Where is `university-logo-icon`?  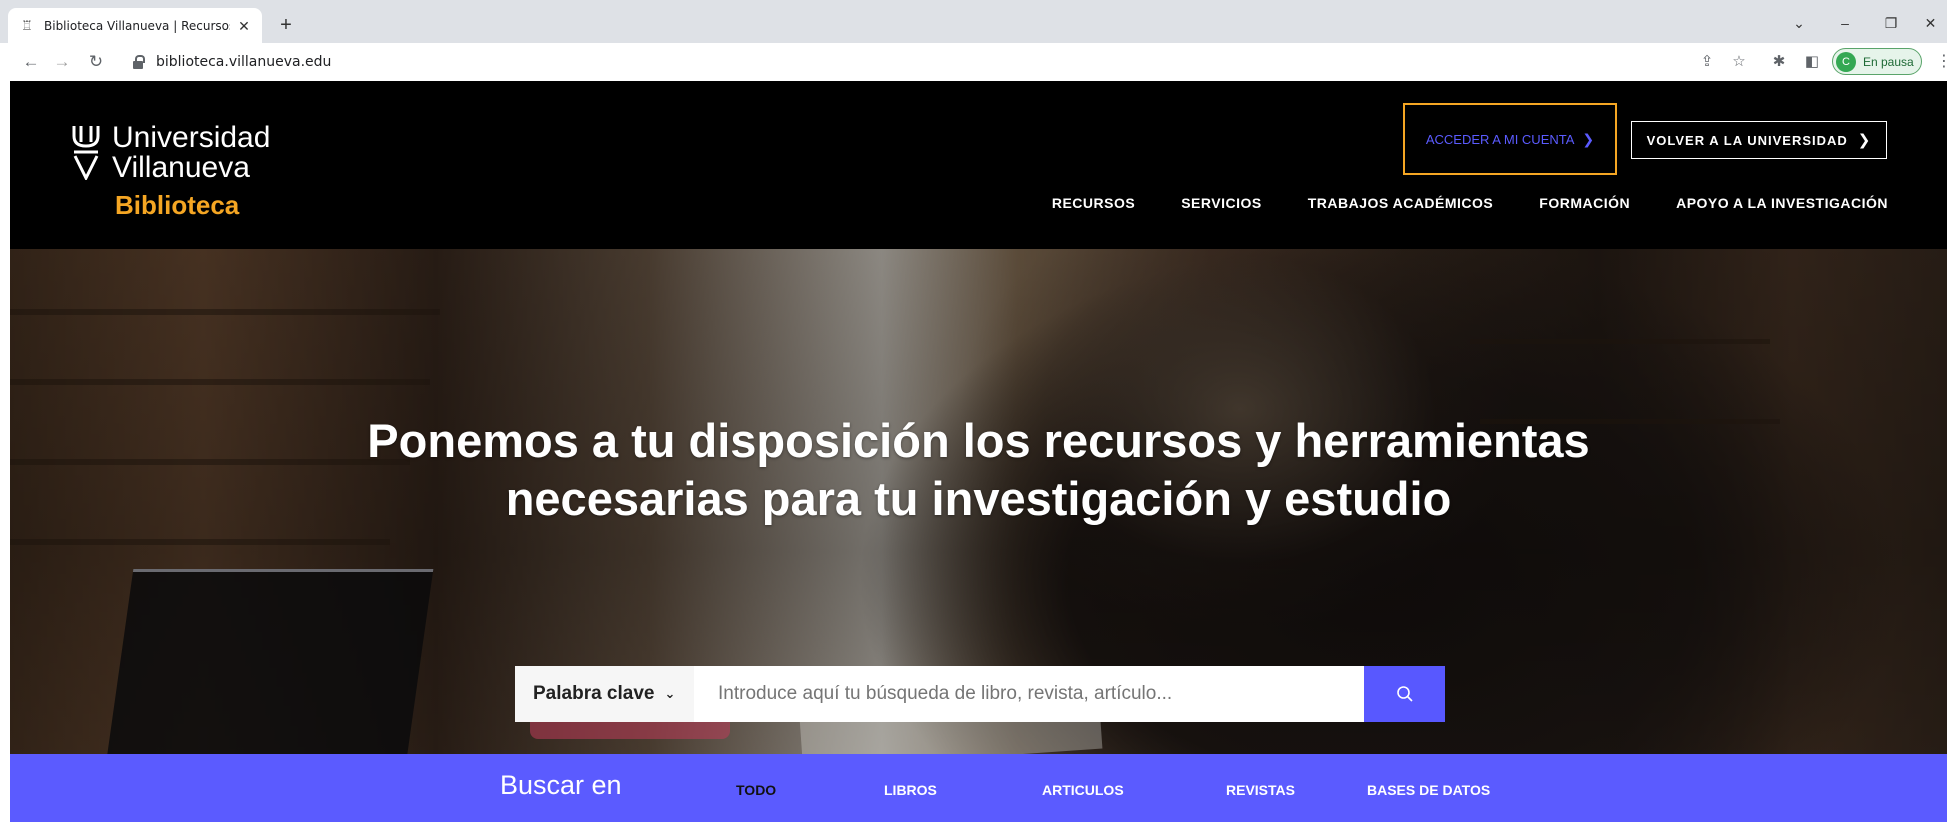
university-logo-icon is located at coordinates (86, 153).